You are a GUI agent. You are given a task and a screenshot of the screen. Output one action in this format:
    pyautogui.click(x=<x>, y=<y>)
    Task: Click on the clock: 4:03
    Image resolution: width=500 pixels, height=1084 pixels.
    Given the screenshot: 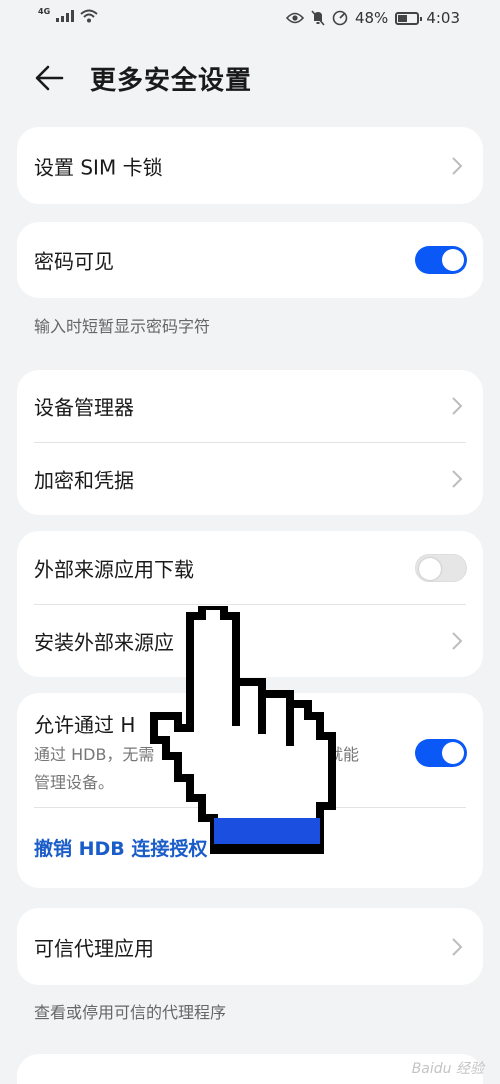 What is the action you would take?
    pyautogui.click(x=443, y=18)
    